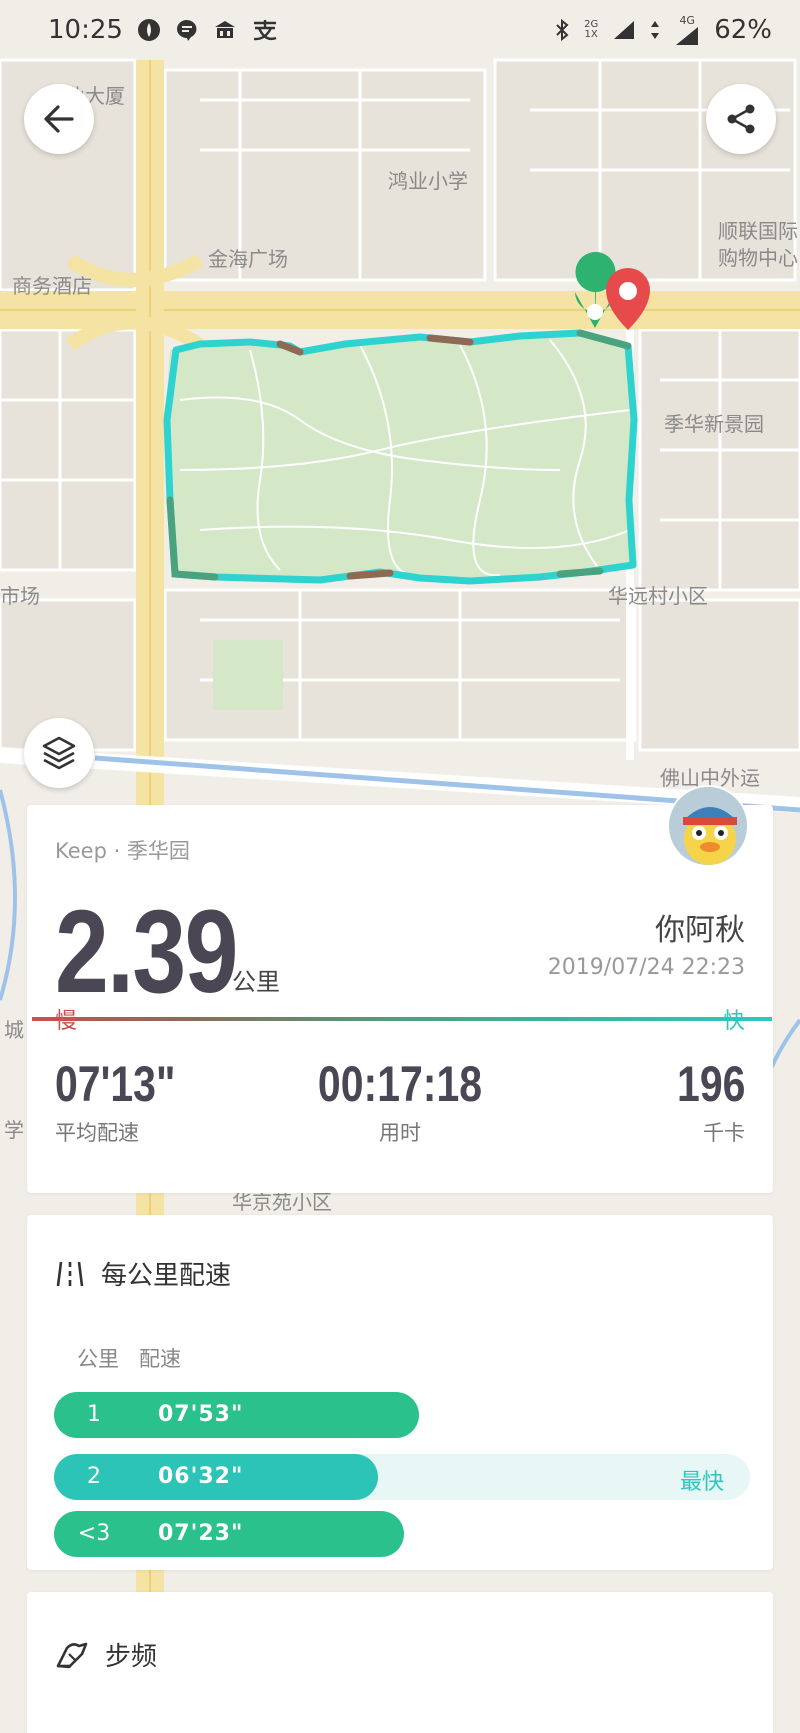 Image resolution: width=800 pixels, height=1733 pixels. What do you see at coordinates (187, 30) in the screenshot?
I see `message-icon` at bounding box center [187, 30].